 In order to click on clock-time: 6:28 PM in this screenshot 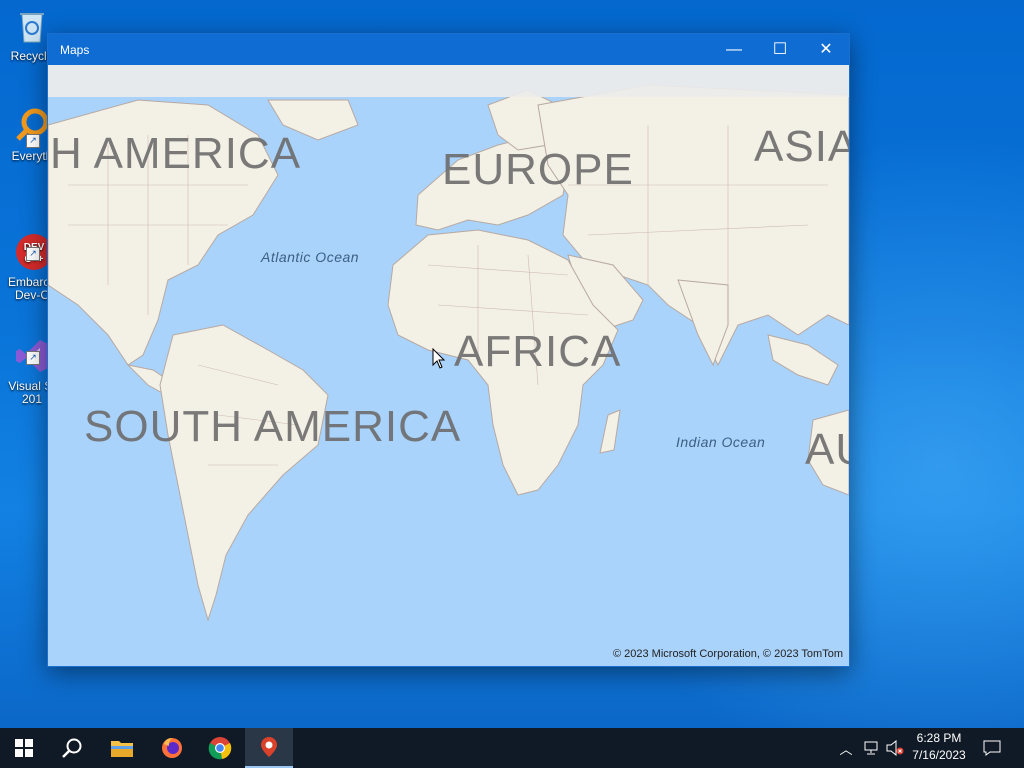, I will do `click(939, 738)`.